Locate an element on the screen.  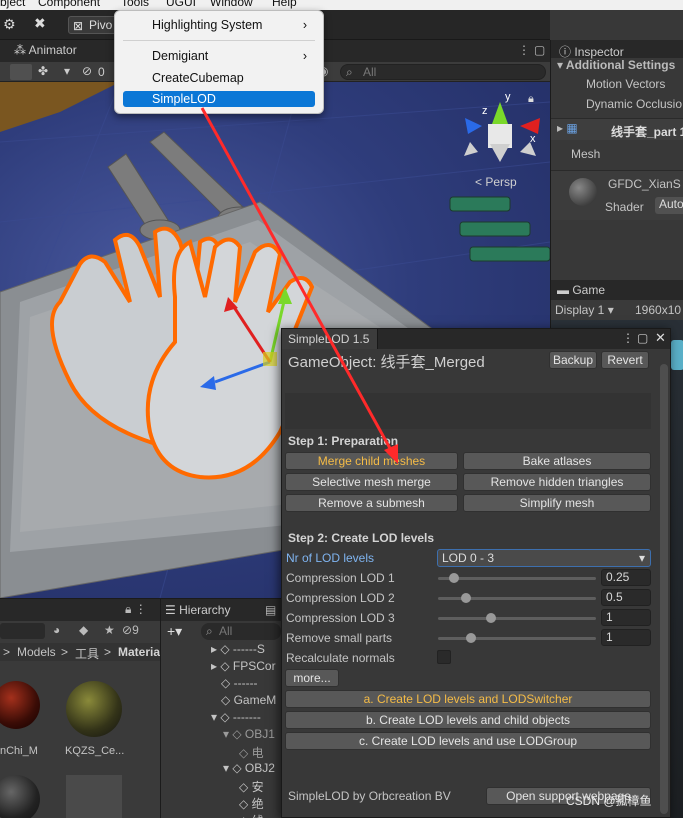
revert-button: Revert is located at coordinates (625, 360).